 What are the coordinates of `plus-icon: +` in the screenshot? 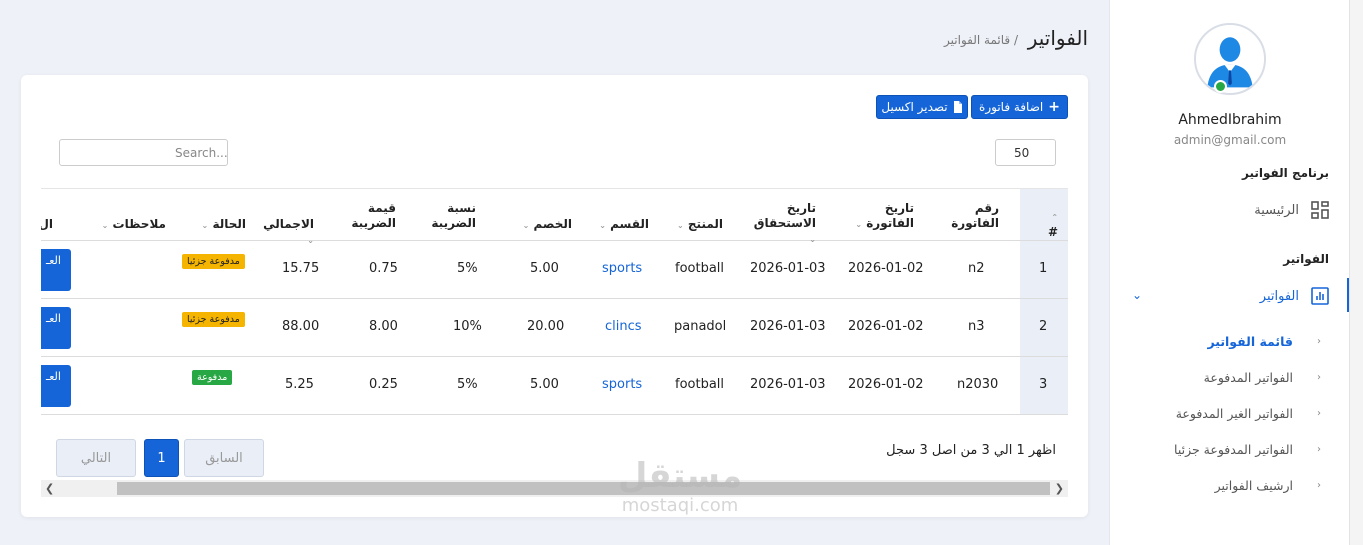 It's located at (1054, 107).